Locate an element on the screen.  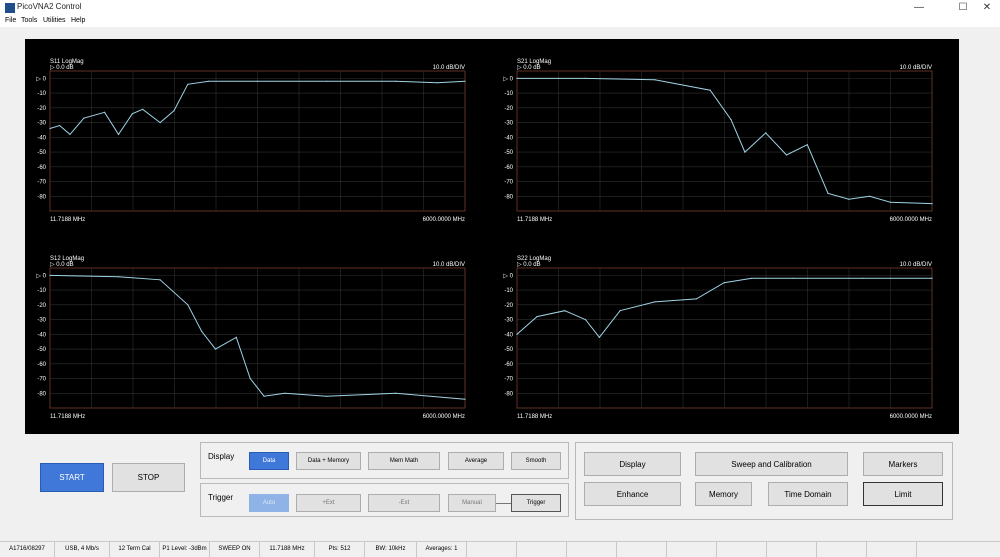
s22-ytick-label: -70 is located at coordinates (508, 380).